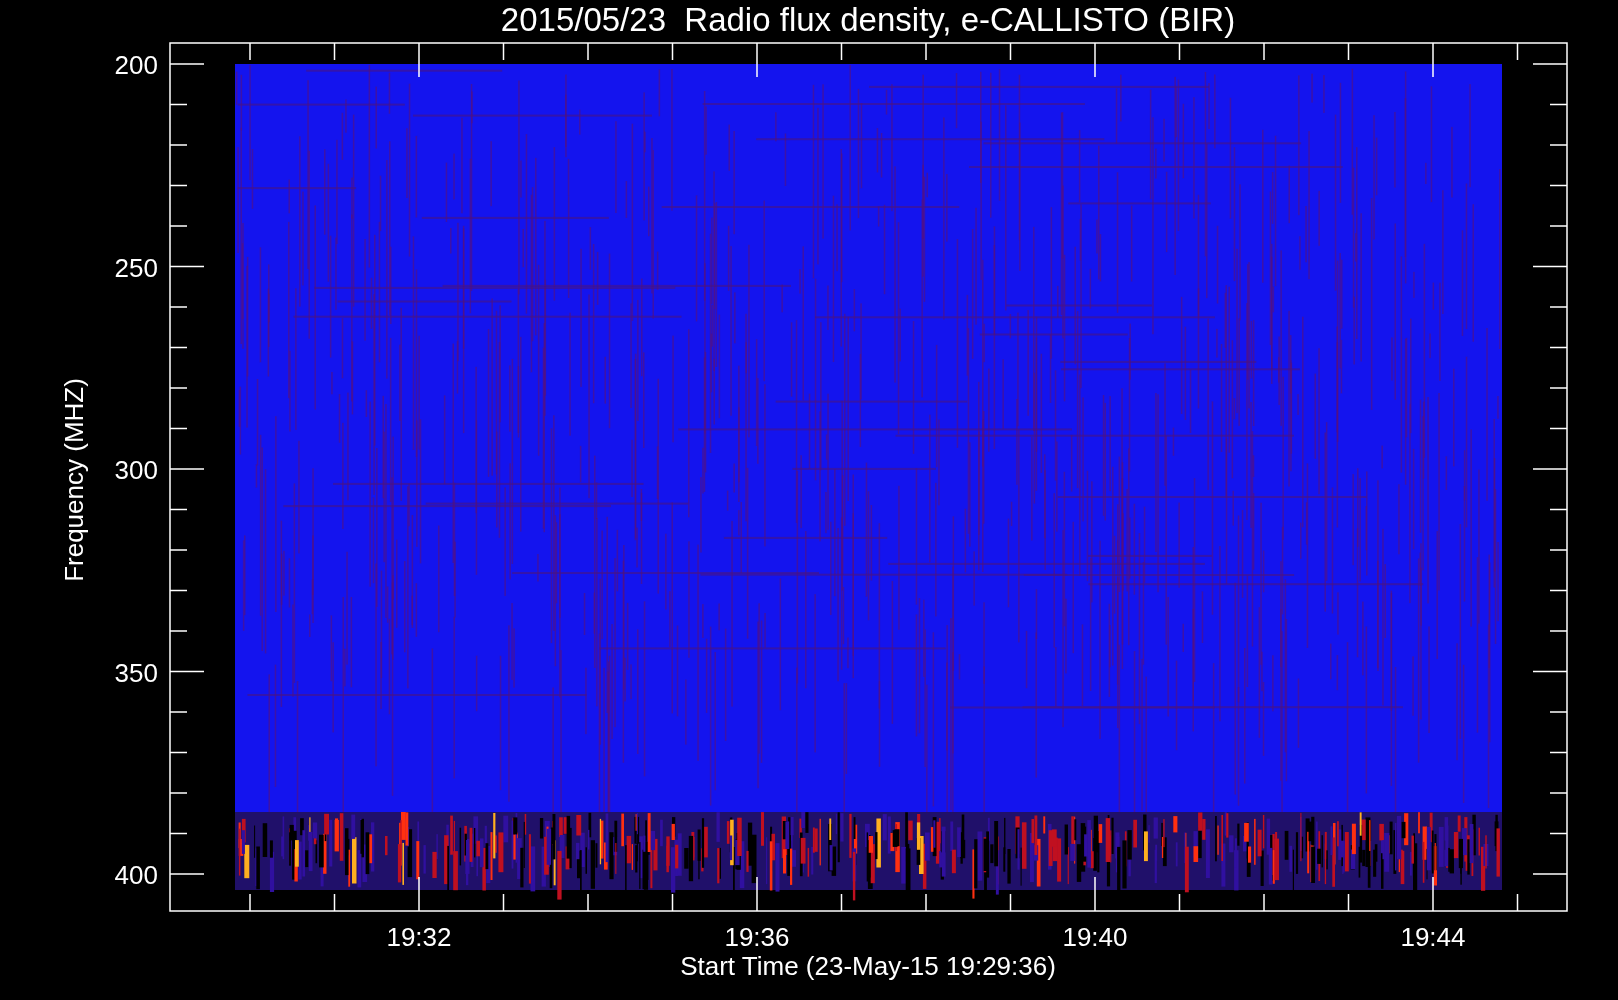 This screenshot has width=1618, height=1000. What do you see at coordinates (419, 937) in the screenshot?
I see `x-tick-label: 19:32` at bounding box center [419, 937].